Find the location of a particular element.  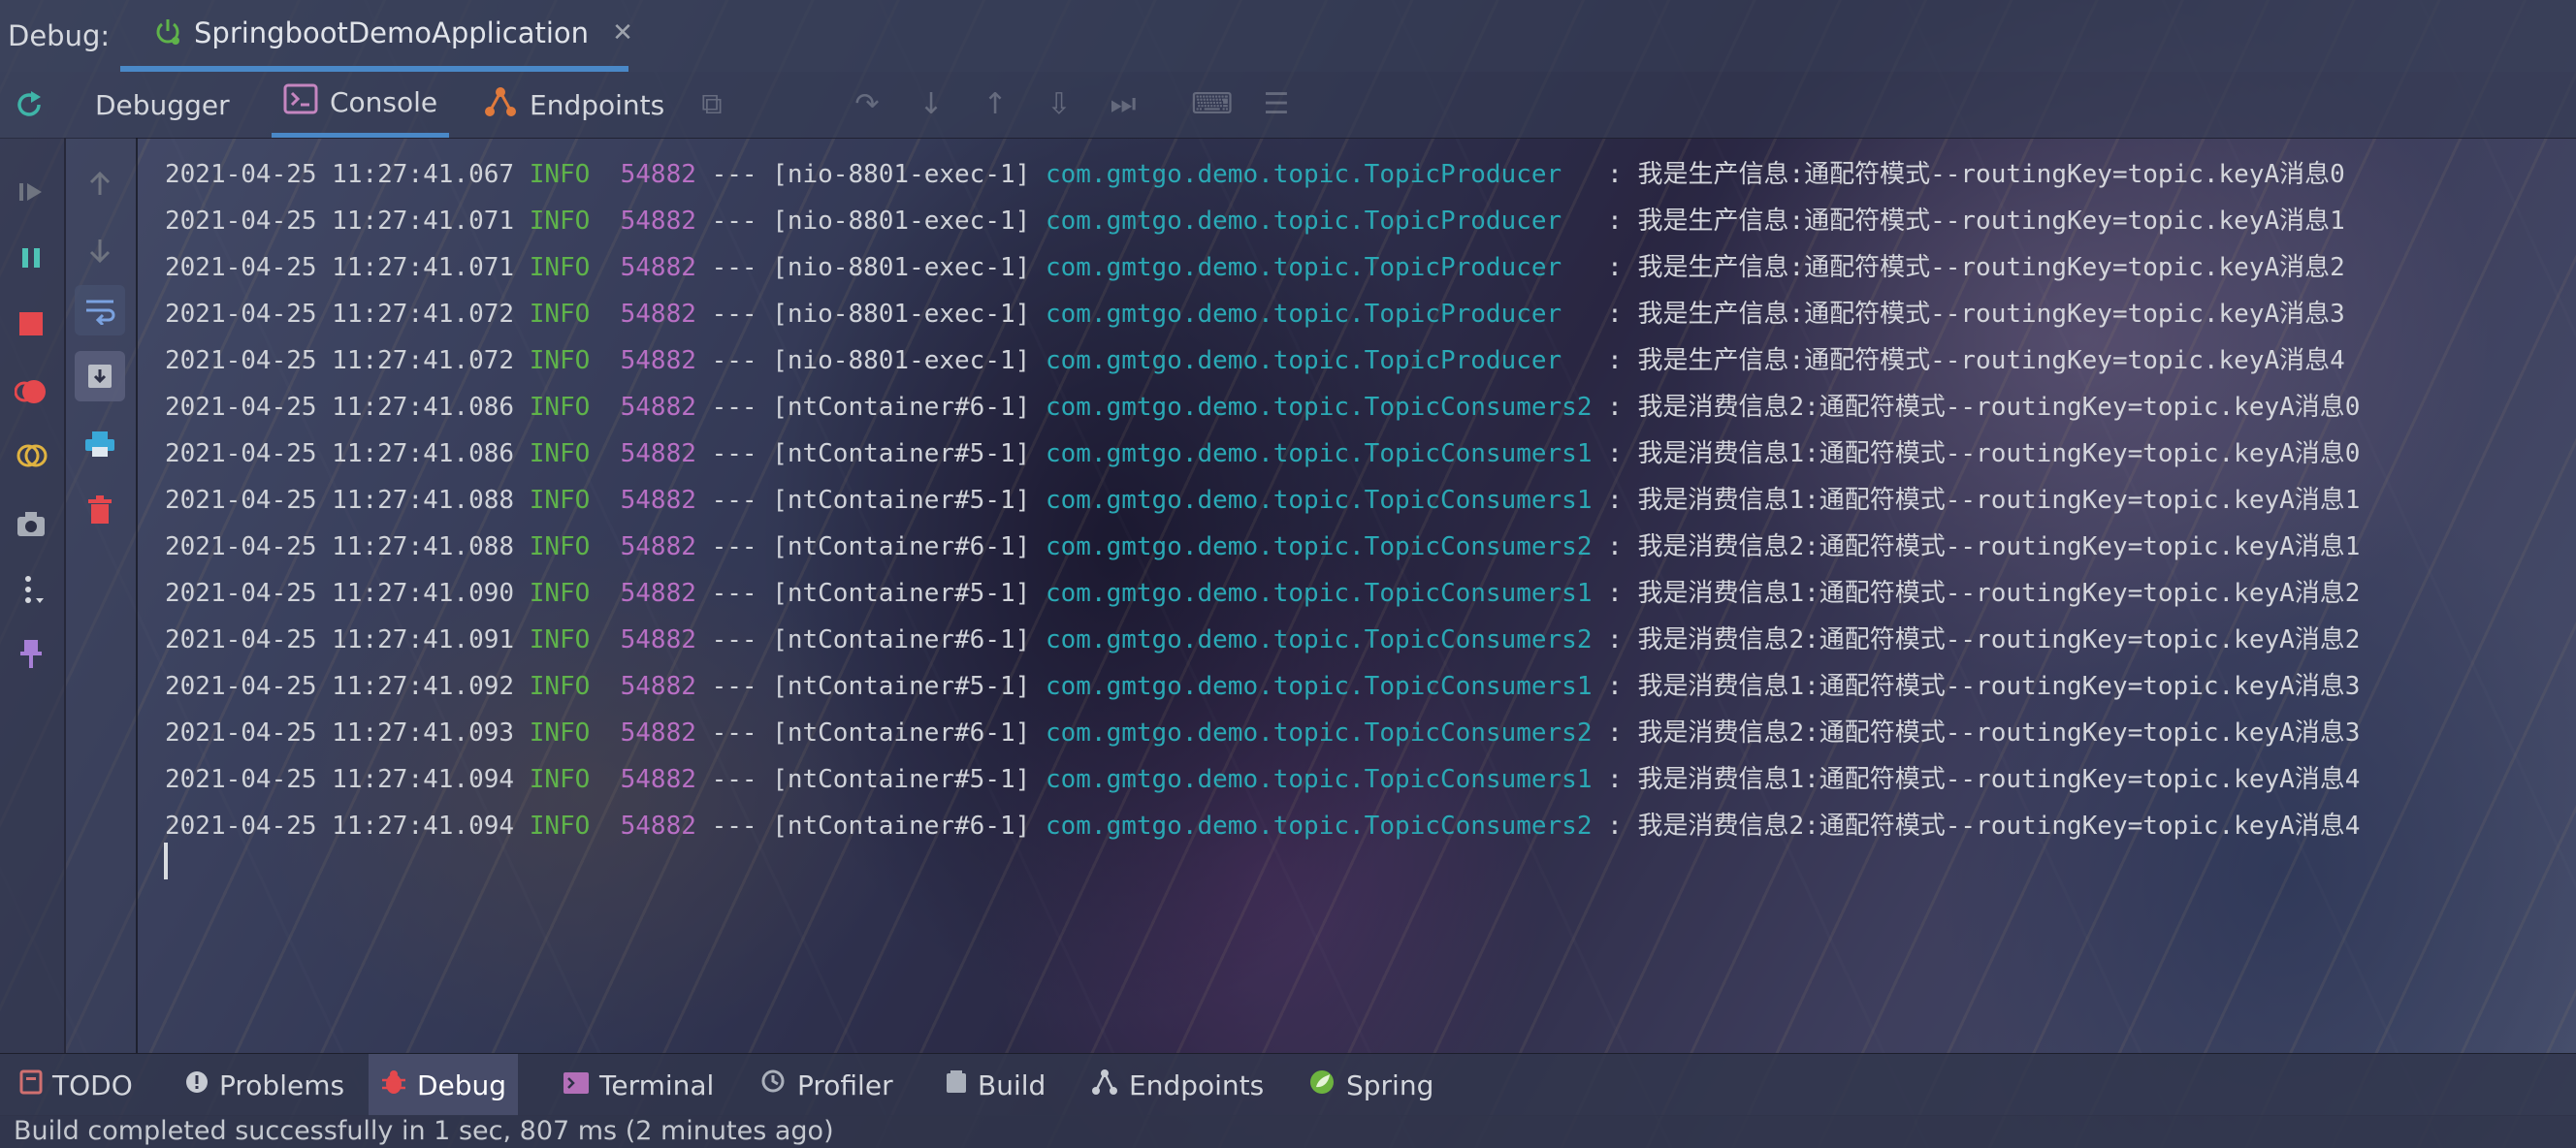

run-config-tab: SpringbootDemoApplication ✕ is located at coordinates (376, 36).